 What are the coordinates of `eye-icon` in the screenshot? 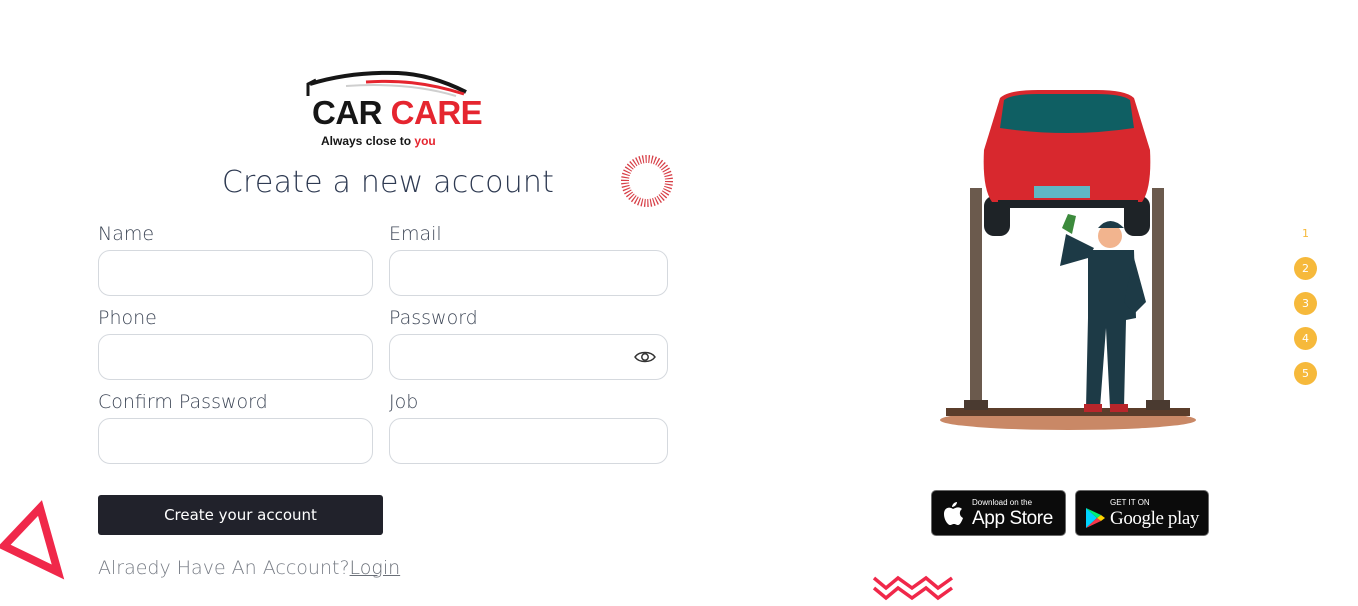 It's located at (645, 357).